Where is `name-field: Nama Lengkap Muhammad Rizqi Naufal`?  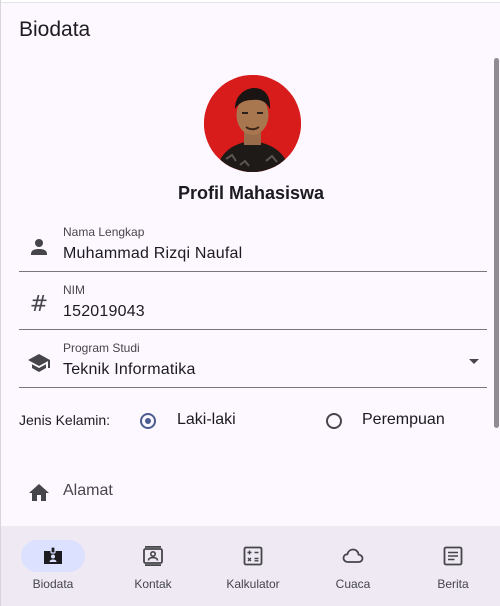
name-field: Nama Lengkap Muhammad Rizqi Naufal is located at coordinates (253, 243).